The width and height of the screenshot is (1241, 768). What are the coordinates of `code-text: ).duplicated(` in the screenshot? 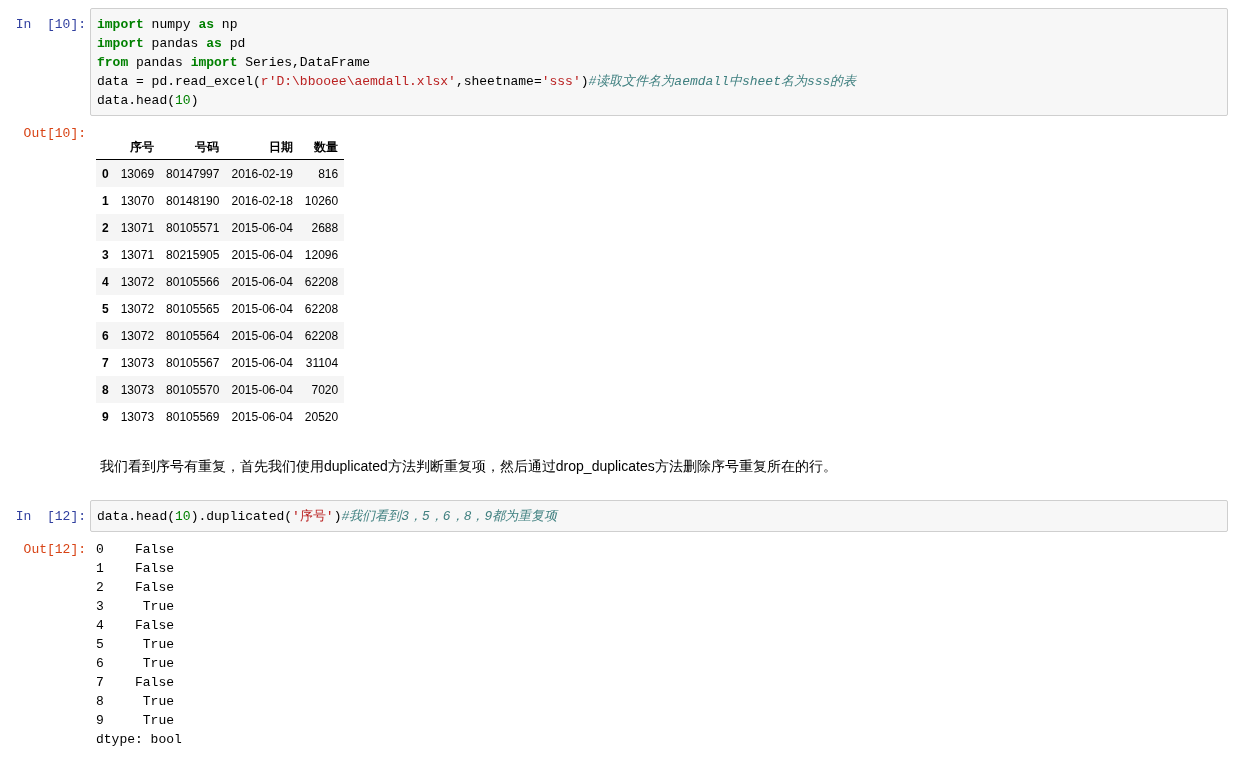 It's located at (241, 516).